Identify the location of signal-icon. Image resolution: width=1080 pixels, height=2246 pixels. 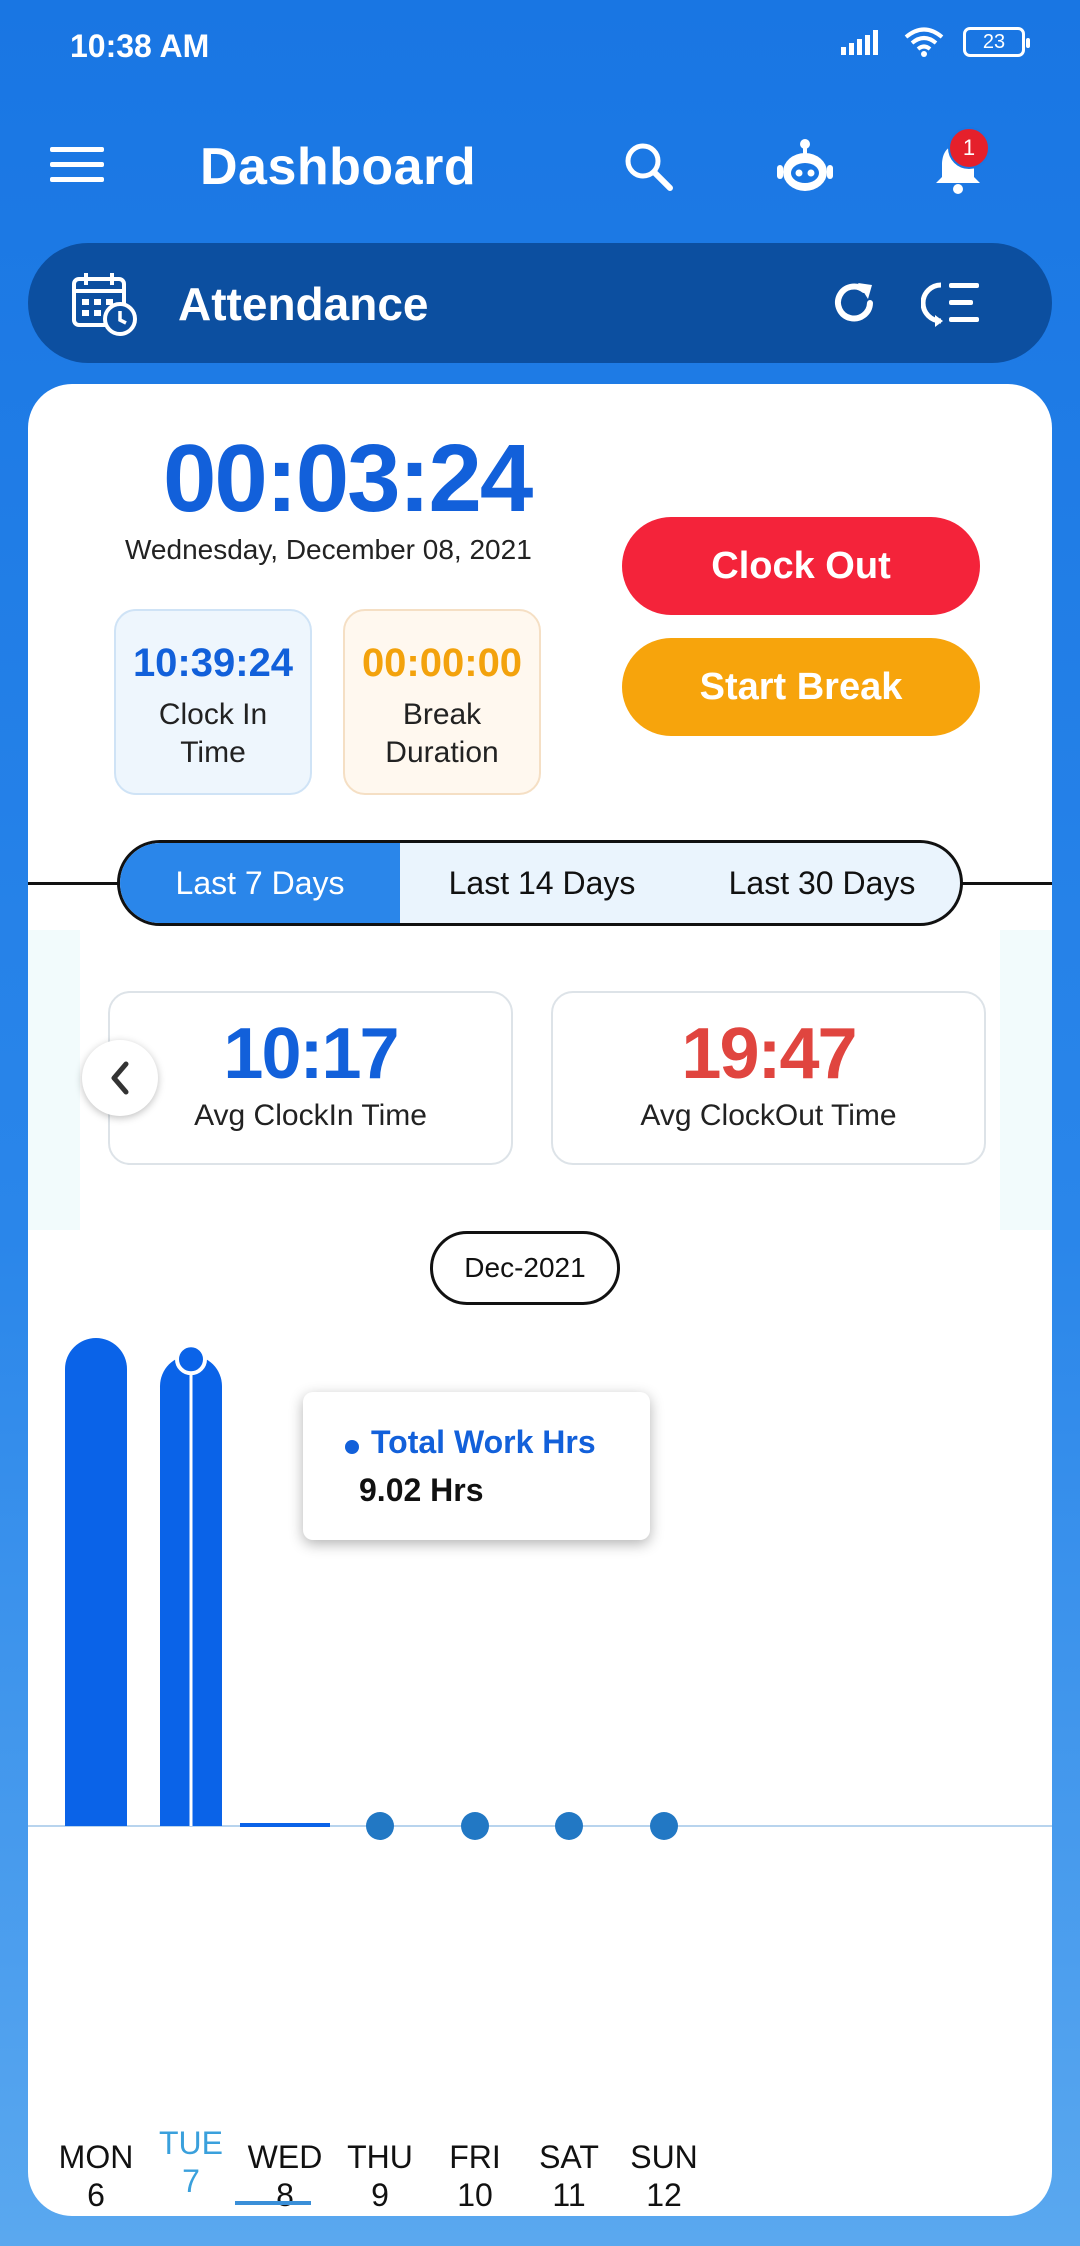
(859, 42).